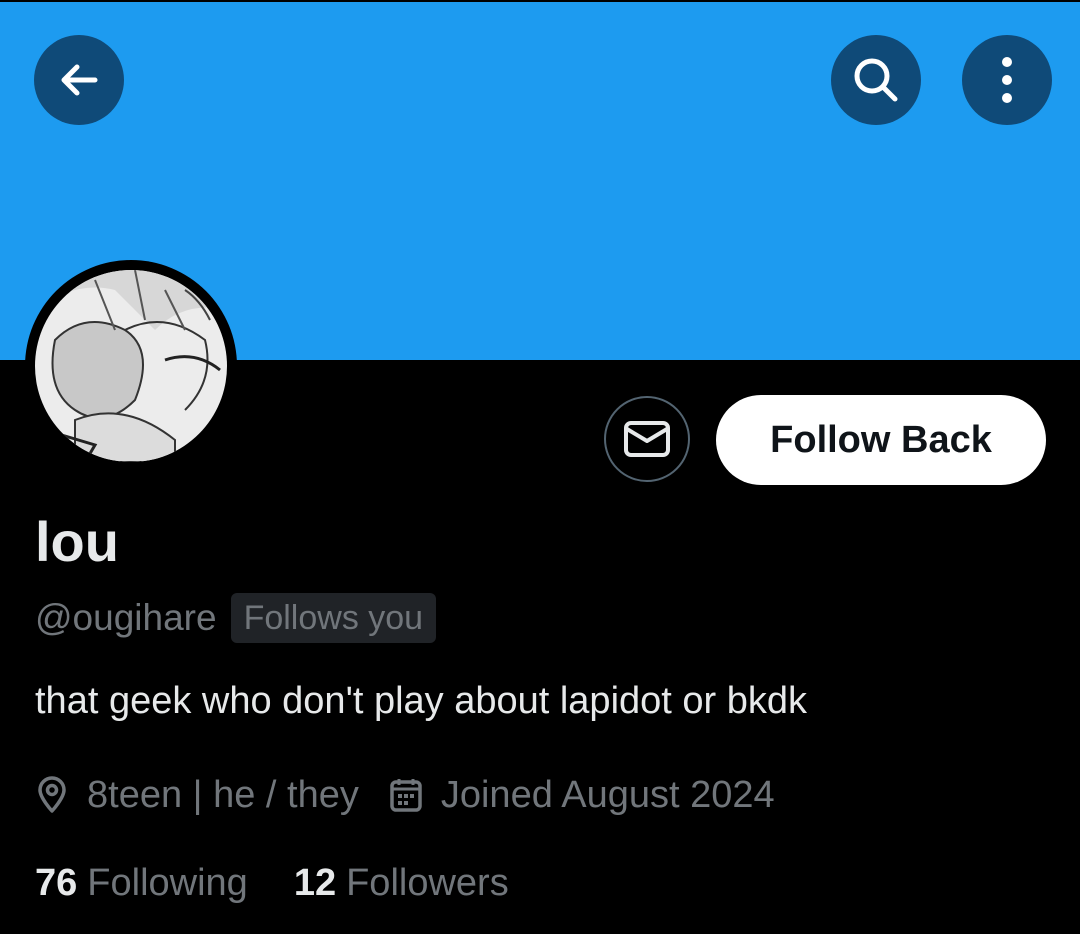 Image resolution: width=1080 pixels, height=934 pixels. I want to click on arrow-left-icon, so click(79, 80).